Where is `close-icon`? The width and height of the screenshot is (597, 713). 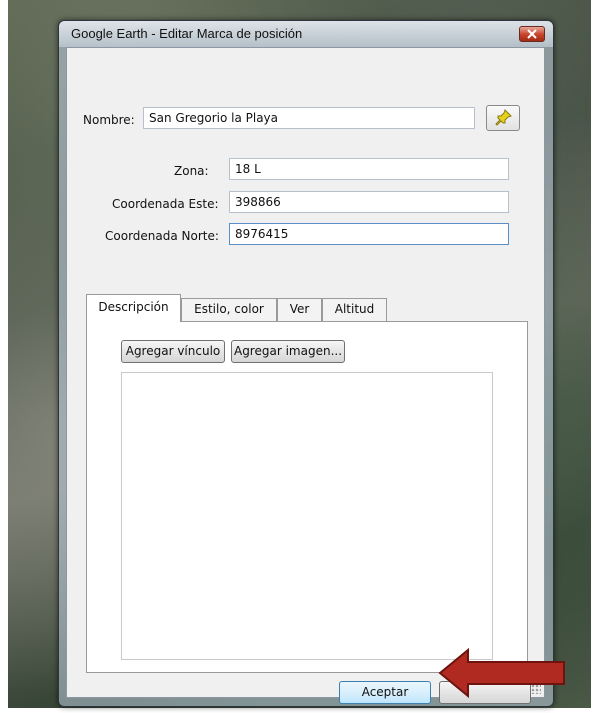 close-icon is located at coordinates (532, 34).